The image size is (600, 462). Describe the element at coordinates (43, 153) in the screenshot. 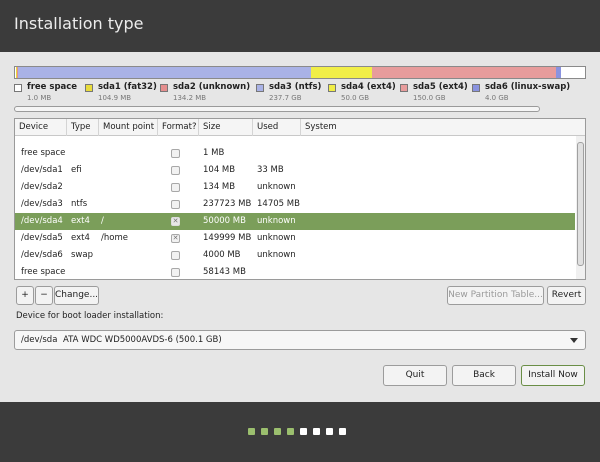

I see `cell-device: free space` at that location.